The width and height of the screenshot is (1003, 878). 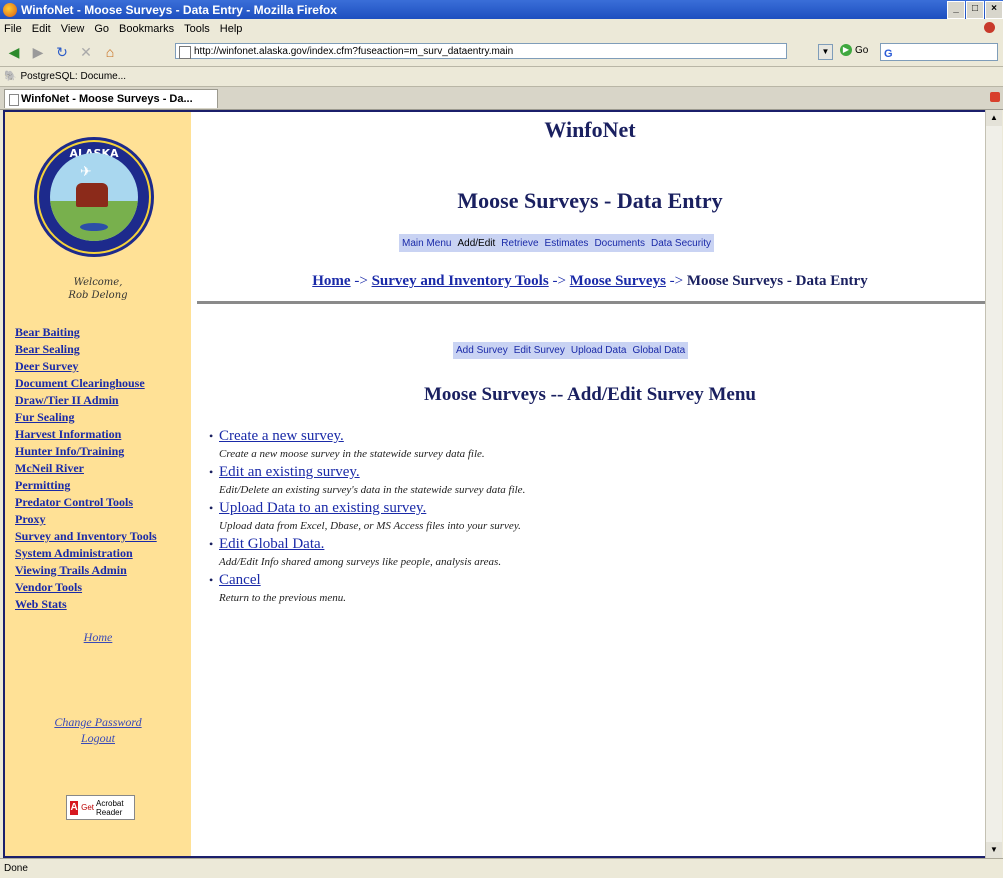 What do you see at coordinates (539, 350) in the screenshot?
I see `sub-menu-edit-survey: Edit Survey` at bounding box center [539, 350].